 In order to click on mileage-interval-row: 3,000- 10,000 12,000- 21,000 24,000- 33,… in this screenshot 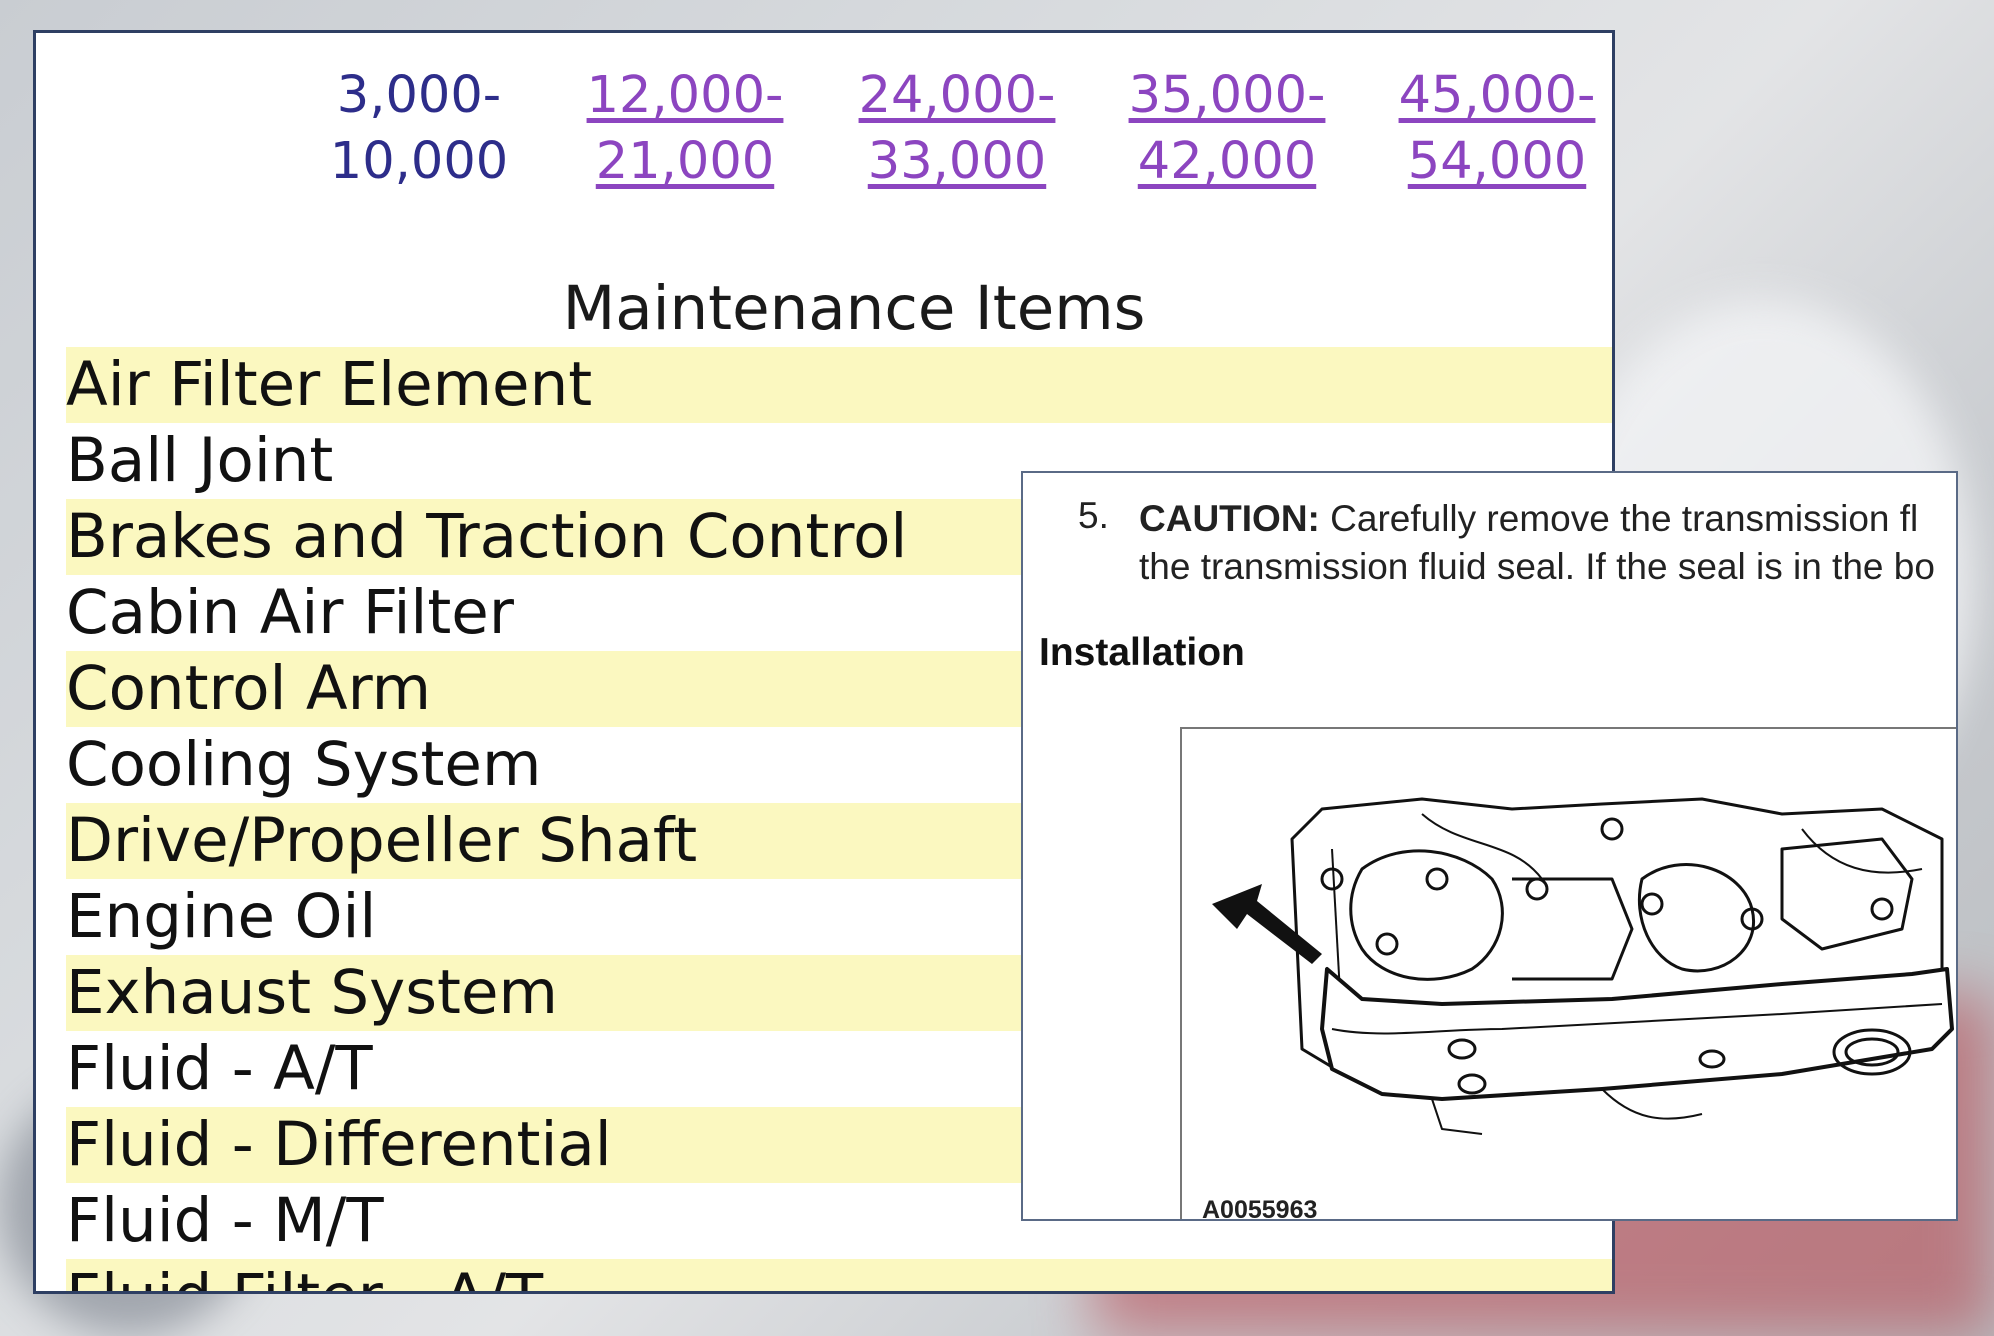, I will do `click(824, 148)`.